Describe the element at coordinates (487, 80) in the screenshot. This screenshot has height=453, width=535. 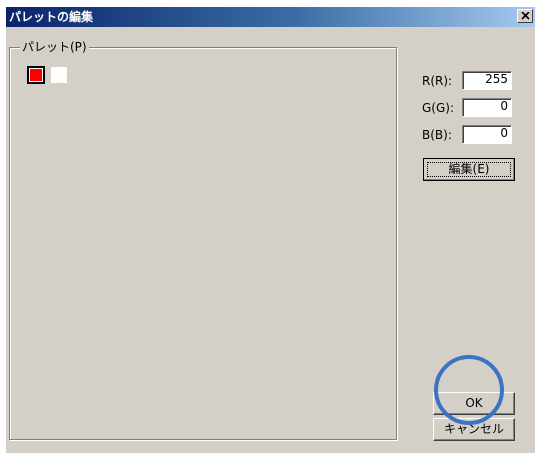
I see `r-input: 255` at that location.